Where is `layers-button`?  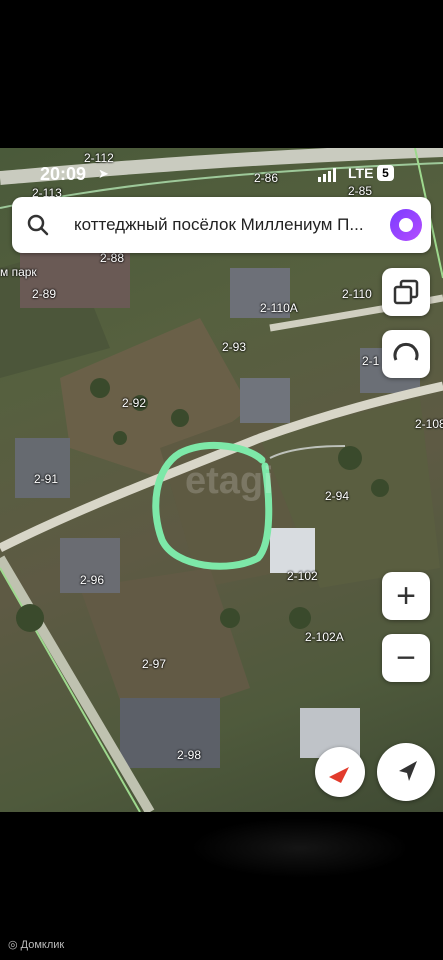 layers-button is located at coordinates (406, 292).